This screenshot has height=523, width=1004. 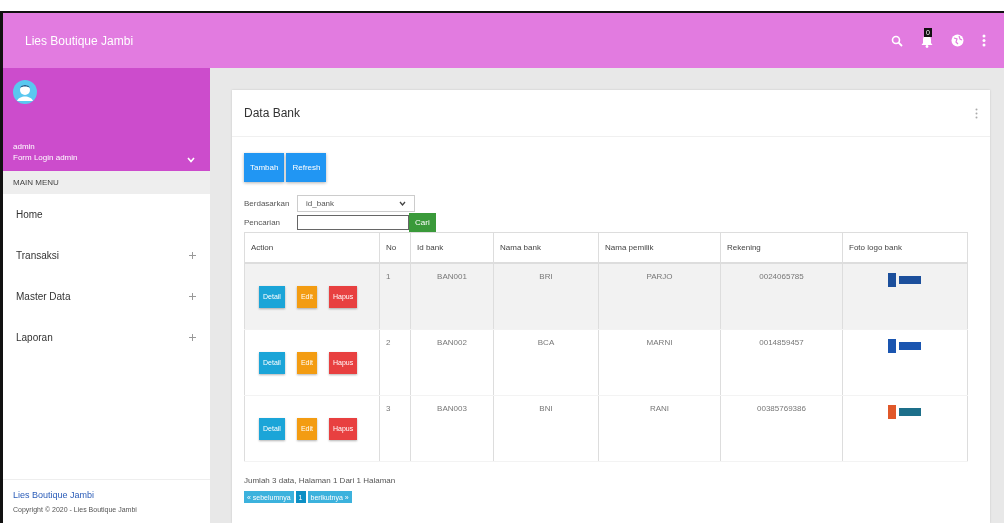 What do you see at coordinates (957, 40) in the screenshot?
I see `globe-icon` at bounding box center [957, 40].